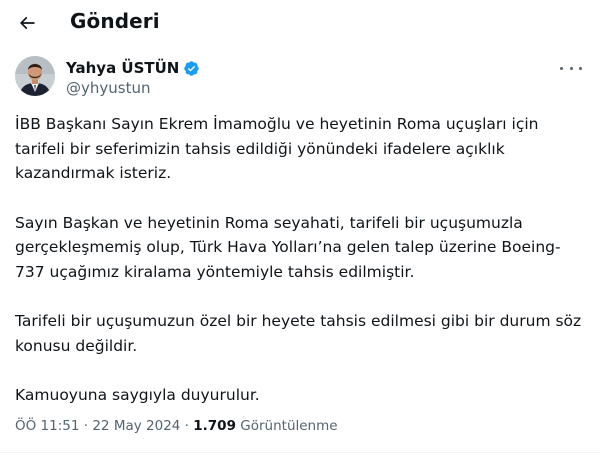  Describe the element at coordinates (300, 452) in the screenshot. I see `divider` at that location.